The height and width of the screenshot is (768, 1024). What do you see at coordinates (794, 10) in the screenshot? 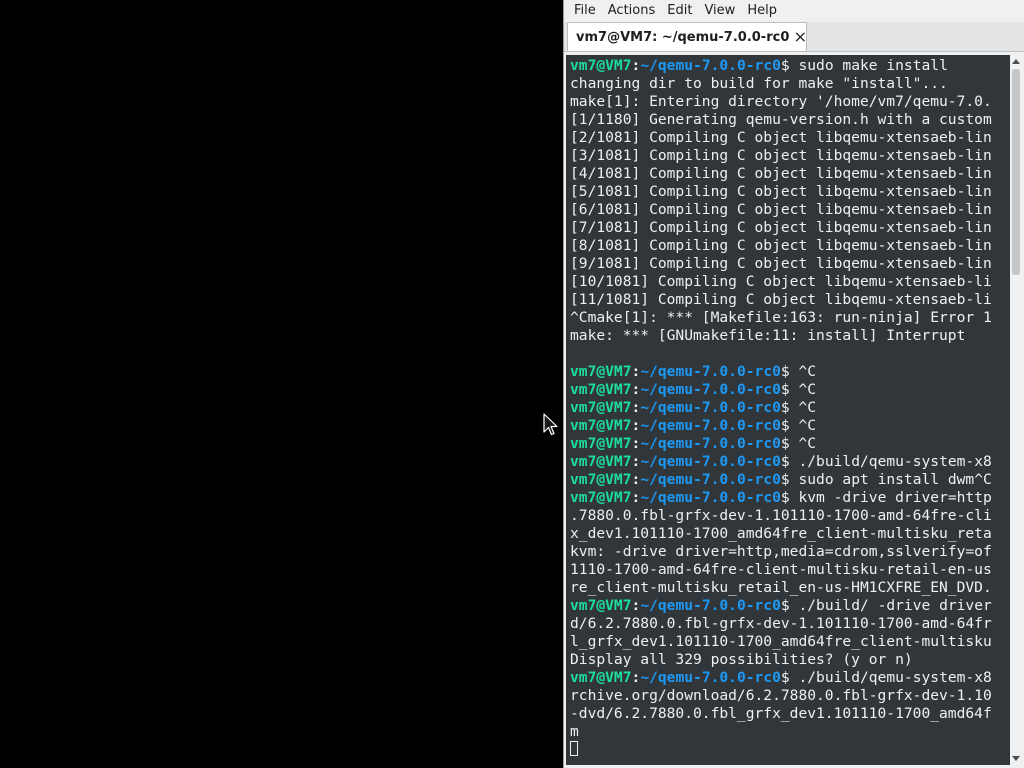
I see `menu-bar: File Actions Edit View Help` at bounding box center [794, 10].